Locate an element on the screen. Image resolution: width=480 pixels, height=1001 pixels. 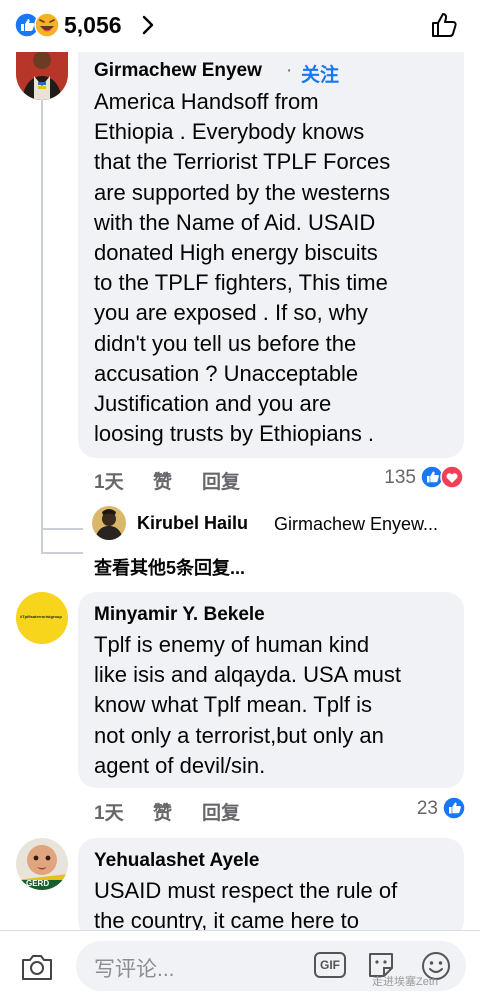
comment-line: didn't you tell us before the is located at coordinates (225, 343).